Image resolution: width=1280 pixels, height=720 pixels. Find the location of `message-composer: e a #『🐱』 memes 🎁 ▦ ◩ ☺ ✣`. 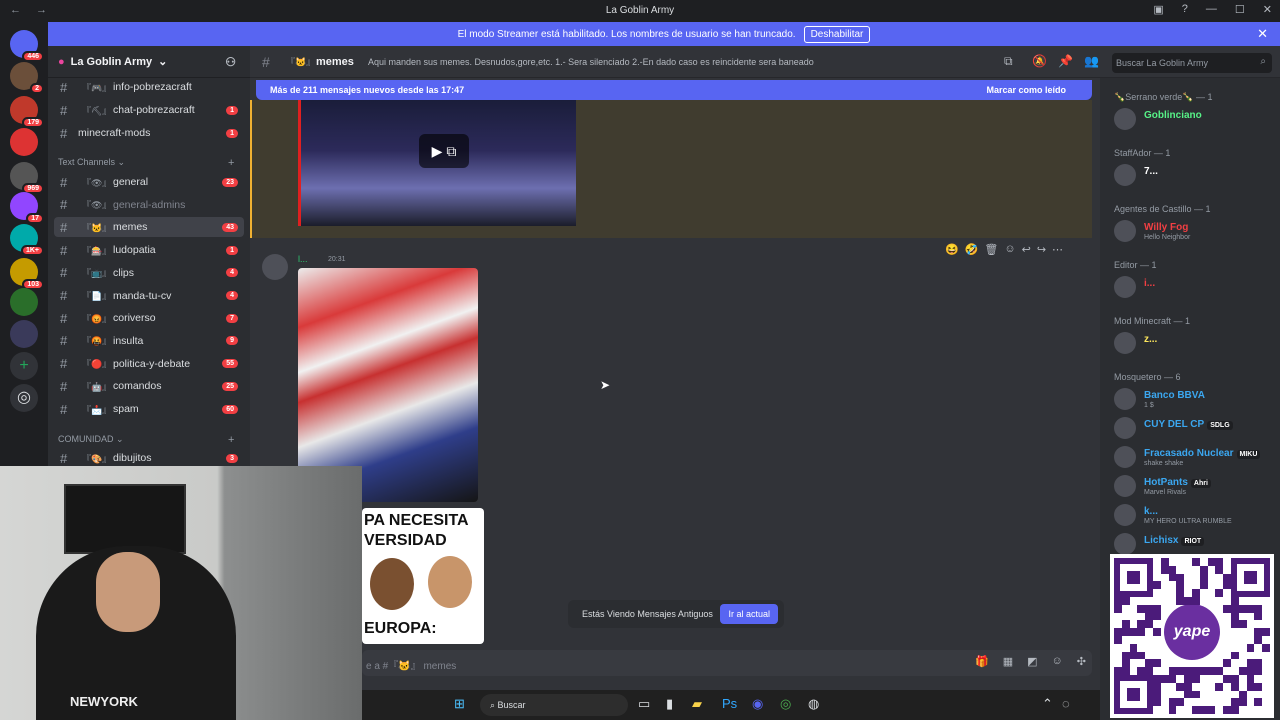

message-composer: e a #『🐱』 memes 🎁 ▦ ◩ ☺ ✣ is located at coordinates (727, 663).